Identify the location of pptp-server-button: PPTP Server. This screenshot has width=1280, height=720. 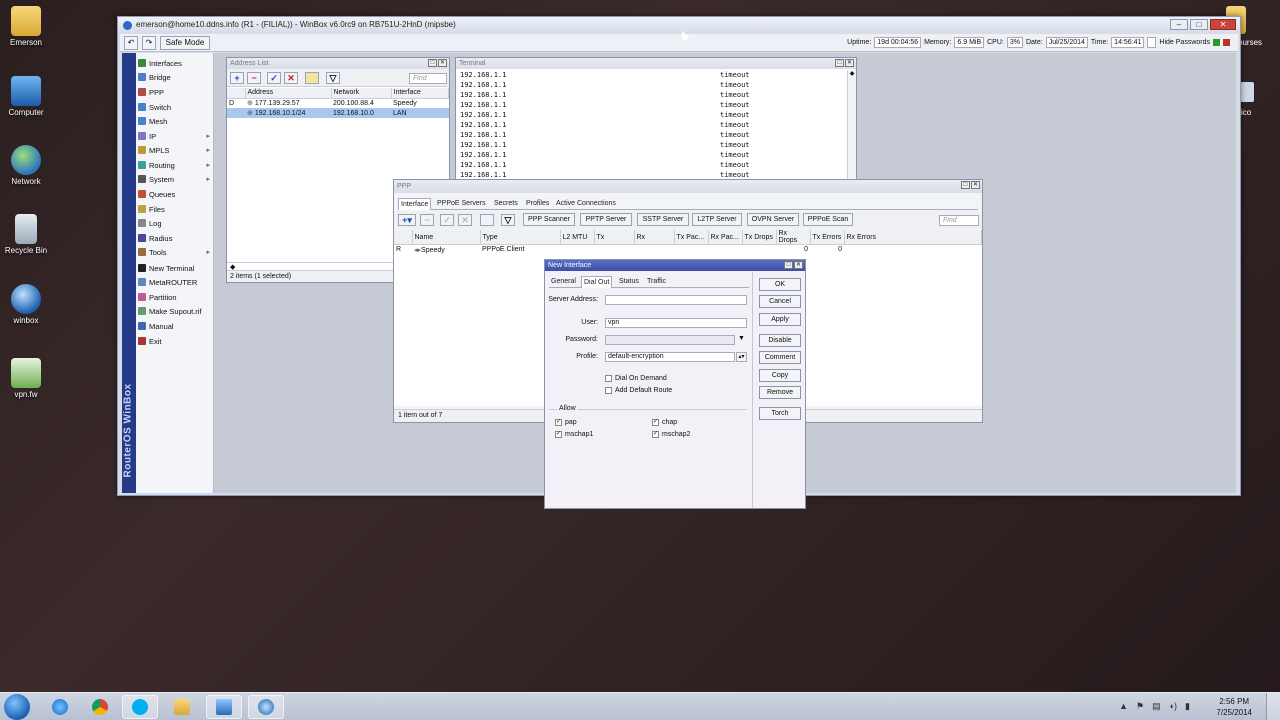
(606, 219).